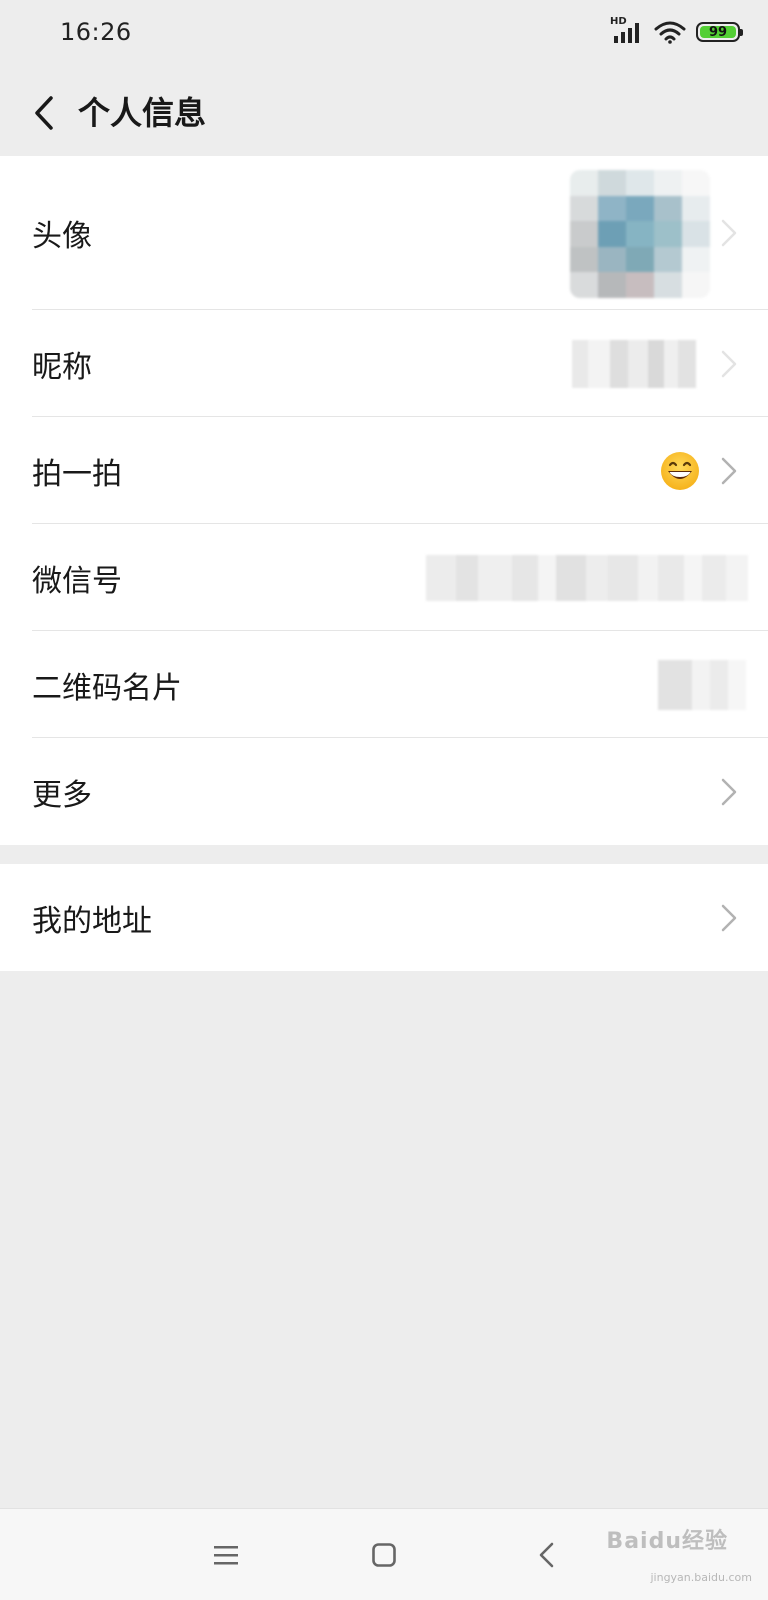  What do you see at coordinates (142, 113) in the screenshot?
I see `page-title: 个人信息` at bounding box center [142, 113].